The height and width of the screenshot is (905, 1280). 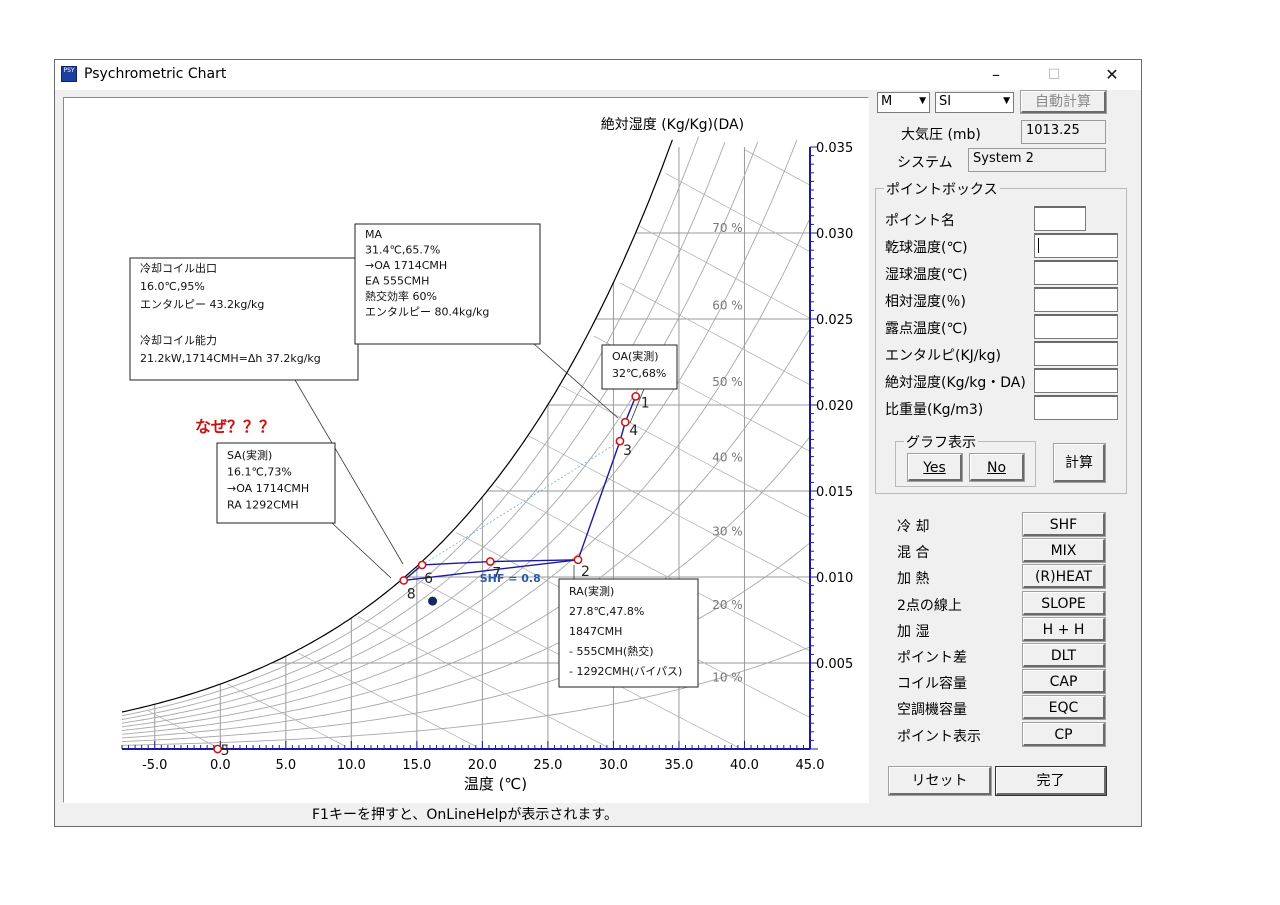 I want to click on state-point-label: 1, so click(x=645, y=403).